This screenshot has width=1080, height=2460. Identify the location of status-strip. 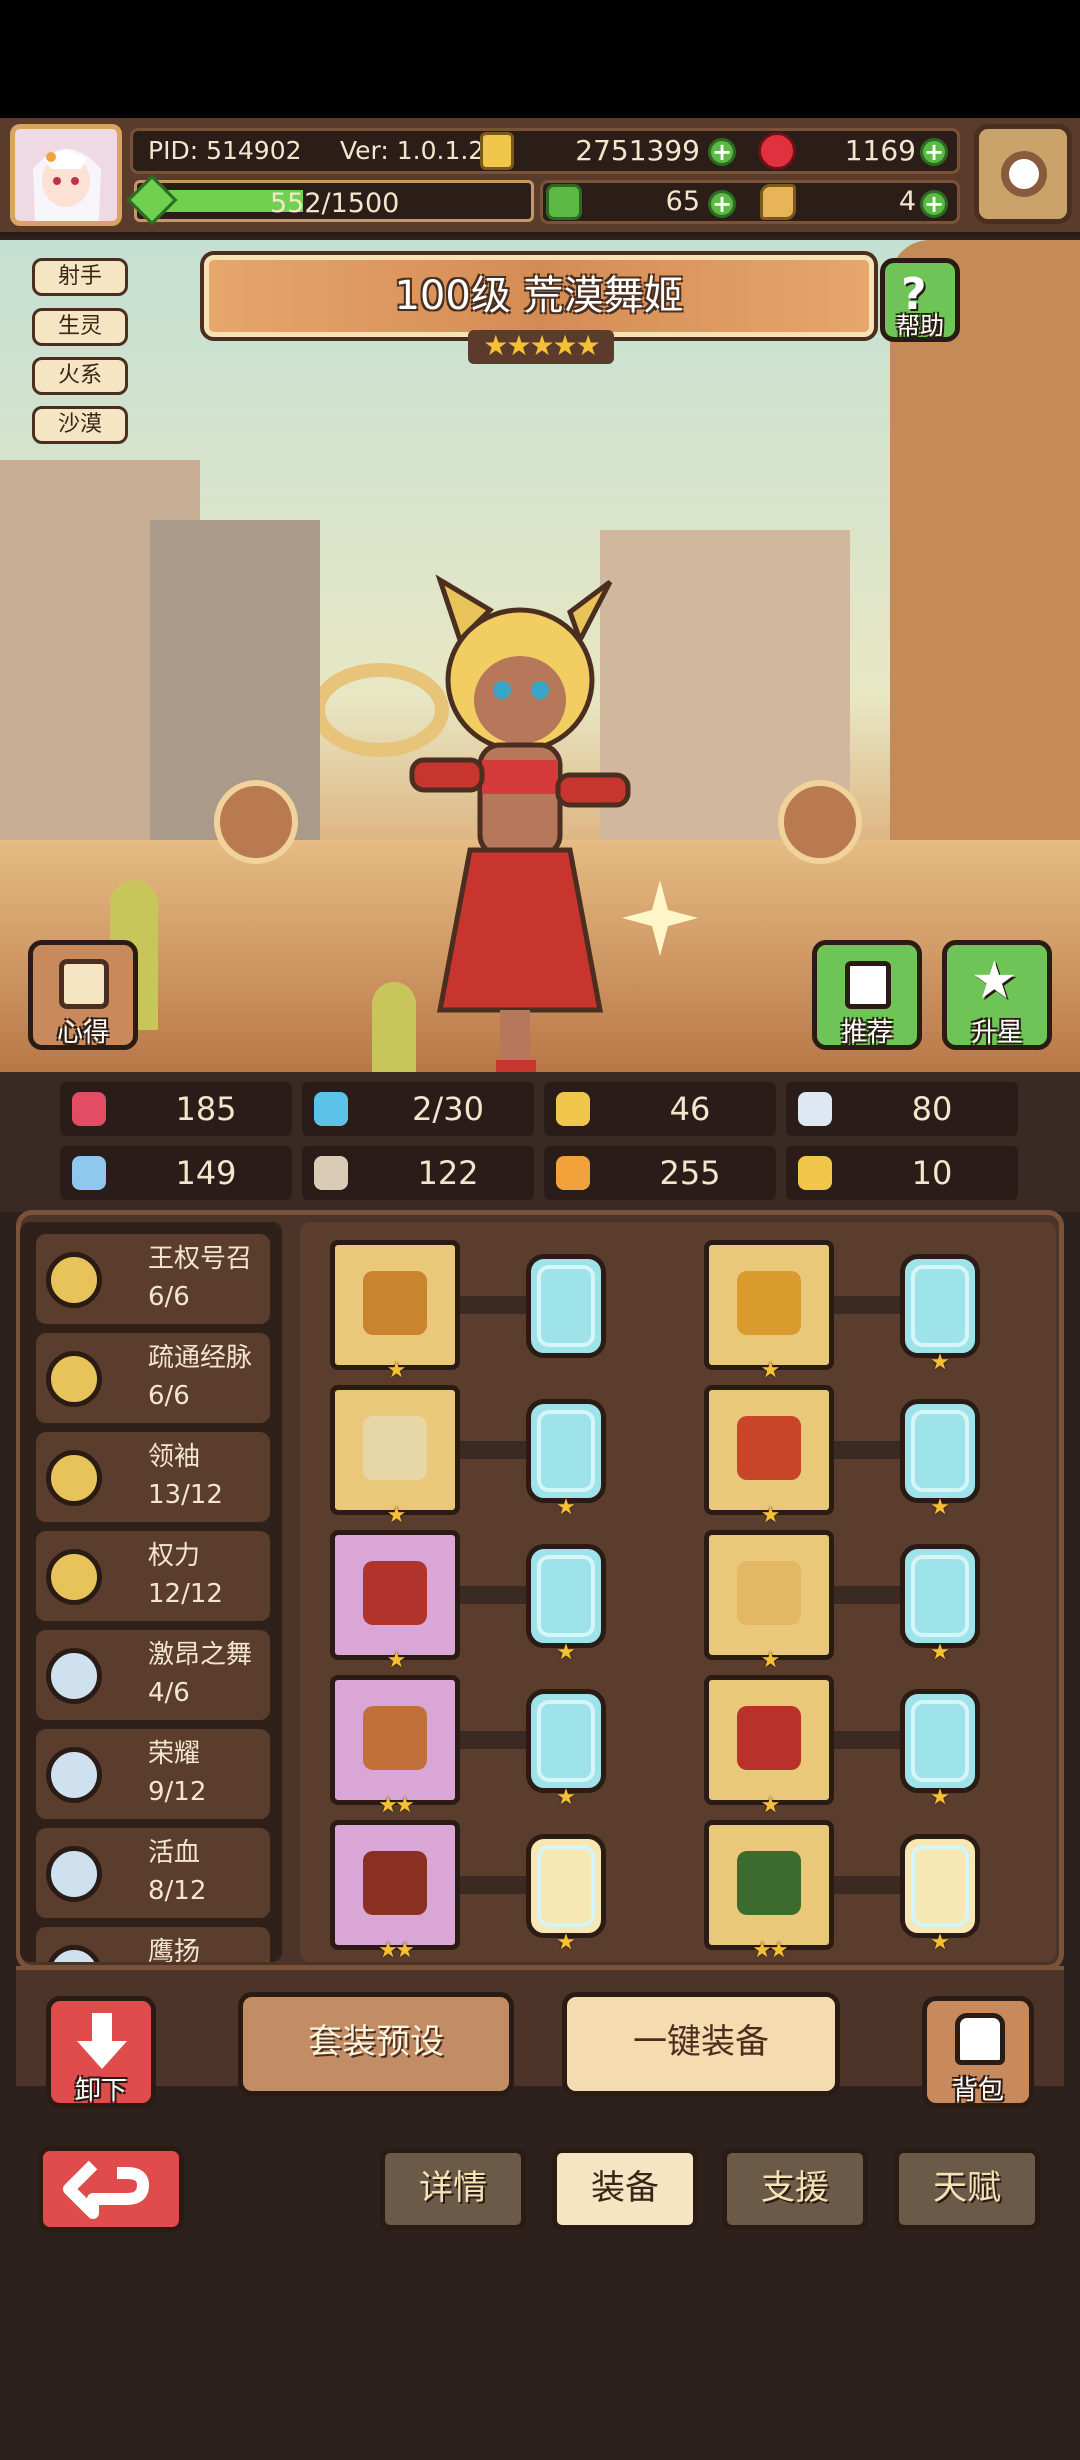
(540, 59).